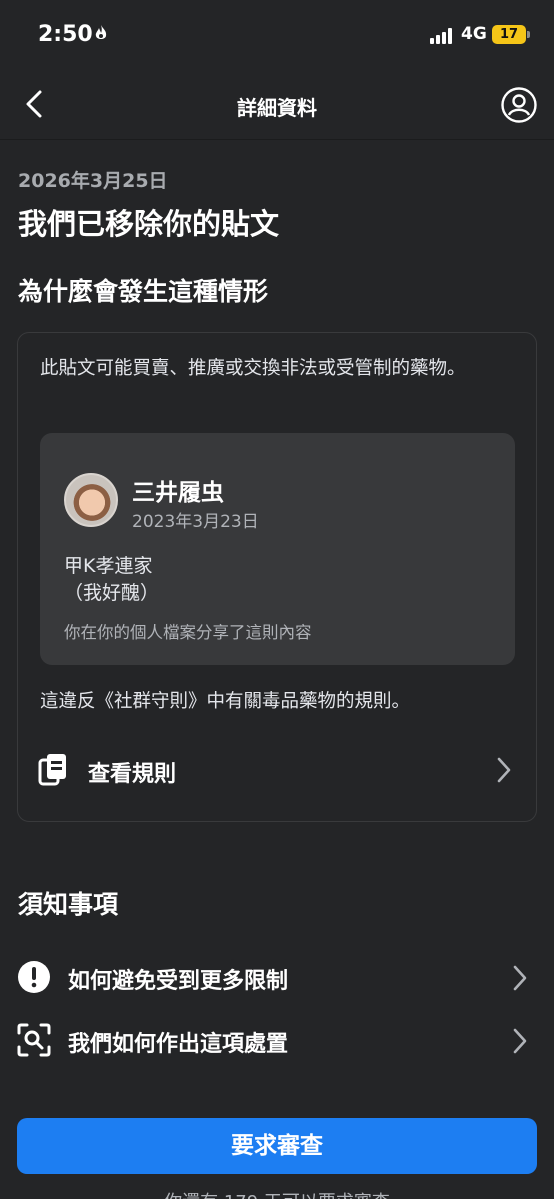 This screenshot has width=554, height=1199. Describe the element at coordinates (443, 36) in the screenshot. I see `signal-icon` at that location.